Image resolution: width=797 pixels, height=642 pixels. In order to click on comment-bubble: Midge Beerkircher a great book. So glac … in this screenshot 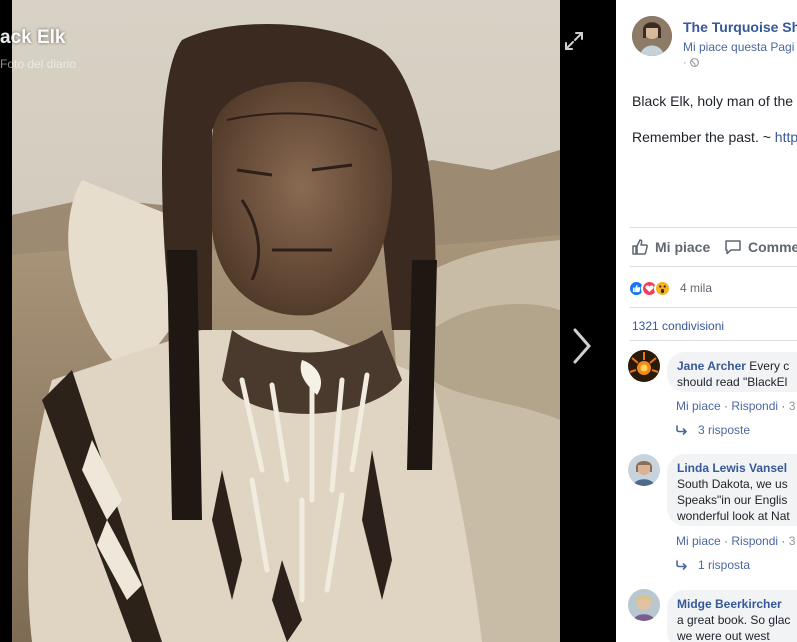, I will do `click(732, 616)`.